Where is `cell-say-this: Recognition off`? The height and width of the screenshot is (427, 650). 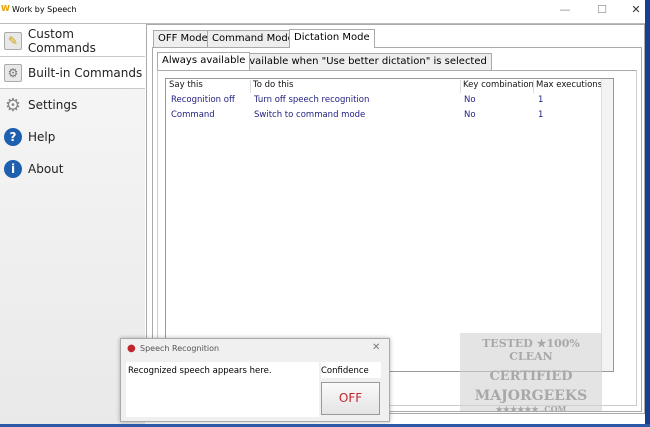 cell-say-this: Recognition off is located at coordinates (203, 100).